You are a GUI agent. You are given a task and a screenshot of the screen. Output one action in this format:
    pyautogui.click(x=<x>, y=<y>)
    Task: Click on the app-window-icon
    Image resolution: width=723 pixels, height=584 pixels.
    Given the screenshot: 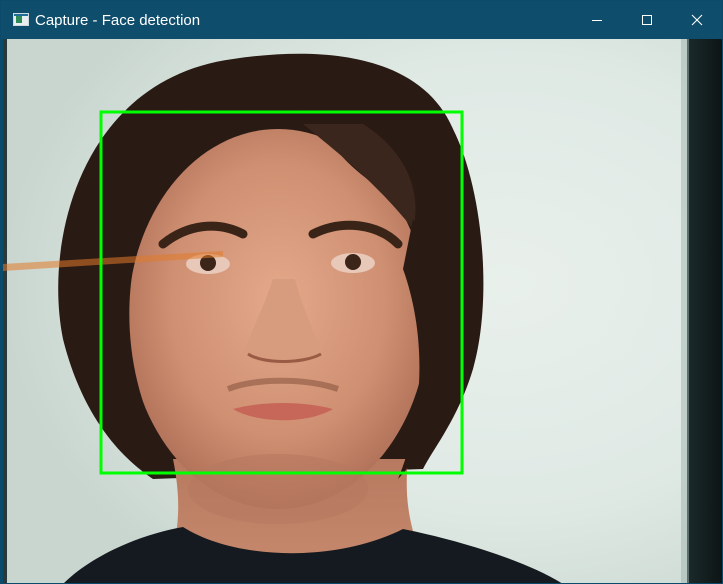 What is the action you would take?
    pyautogui.click(x=21, y=19)
    